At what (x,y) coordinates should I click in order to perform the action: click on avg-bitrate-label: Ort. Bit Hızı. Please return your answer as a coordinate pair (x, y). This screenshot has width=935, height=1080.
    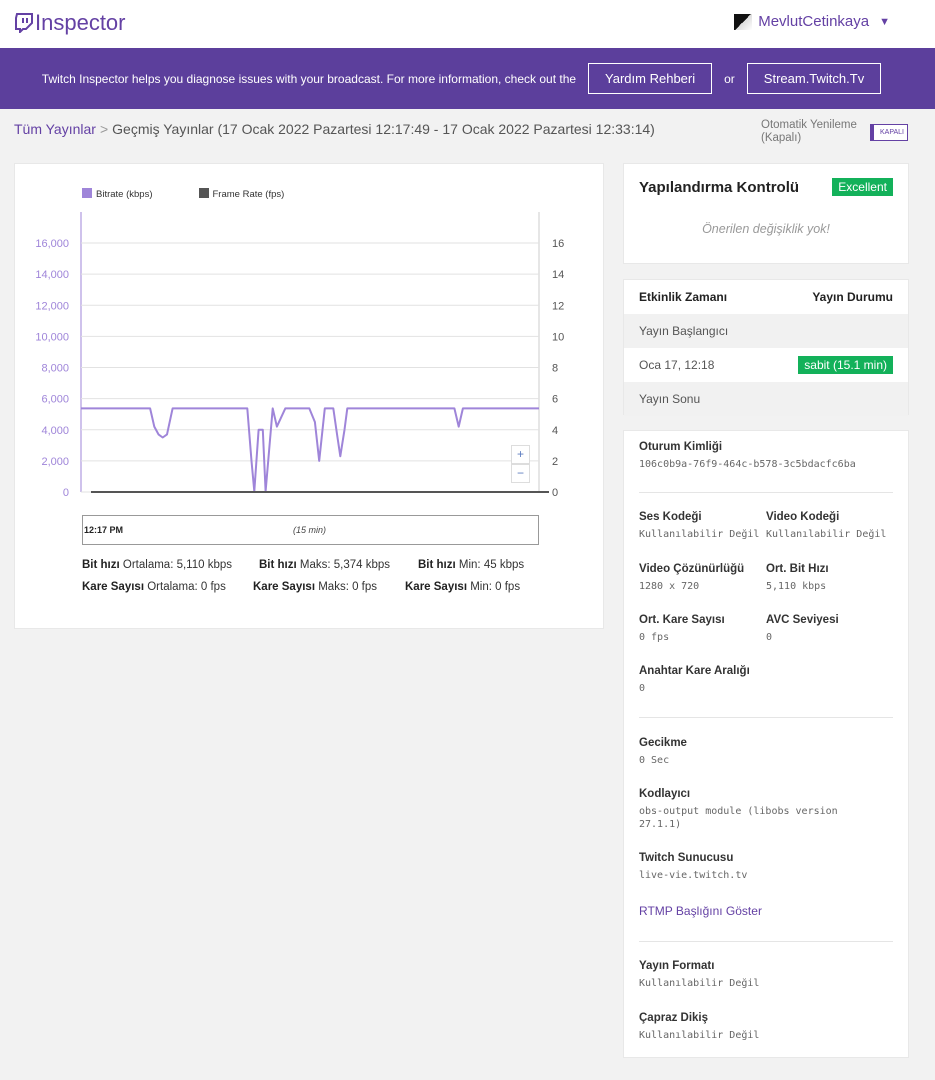
    Looking at the image, I should click on (797, 569).